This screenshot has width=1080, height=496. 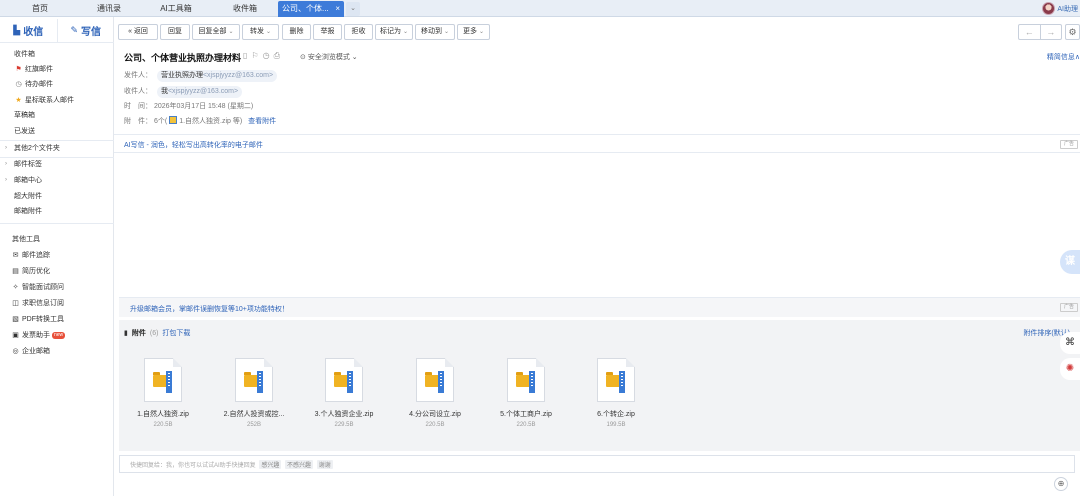 I want to click on reply-button: 回复, so click(x=175, y=32).